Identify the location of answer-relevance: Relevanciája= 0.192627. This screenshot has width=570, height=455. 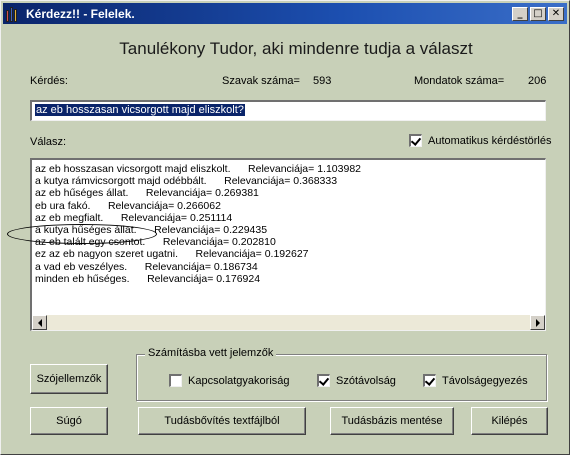
(252, 254).